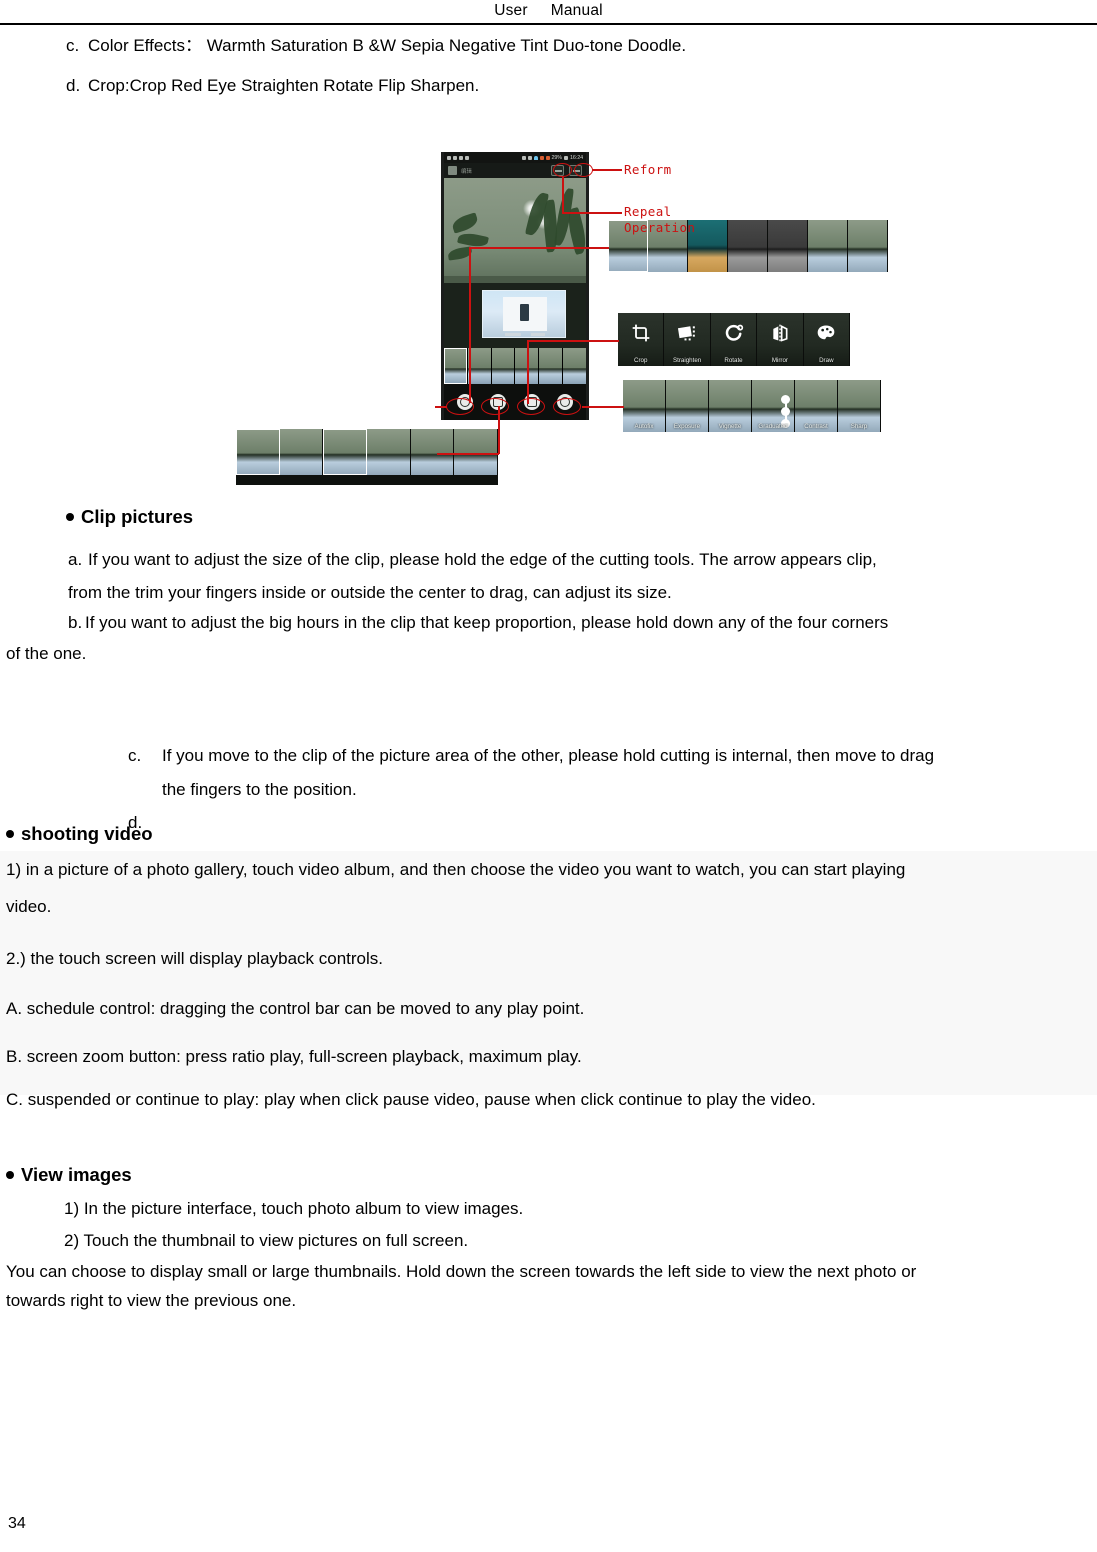  Describe the element at coordinates (69, 1175) in the screenshot. I see `heading-view-images: View images` at that location.